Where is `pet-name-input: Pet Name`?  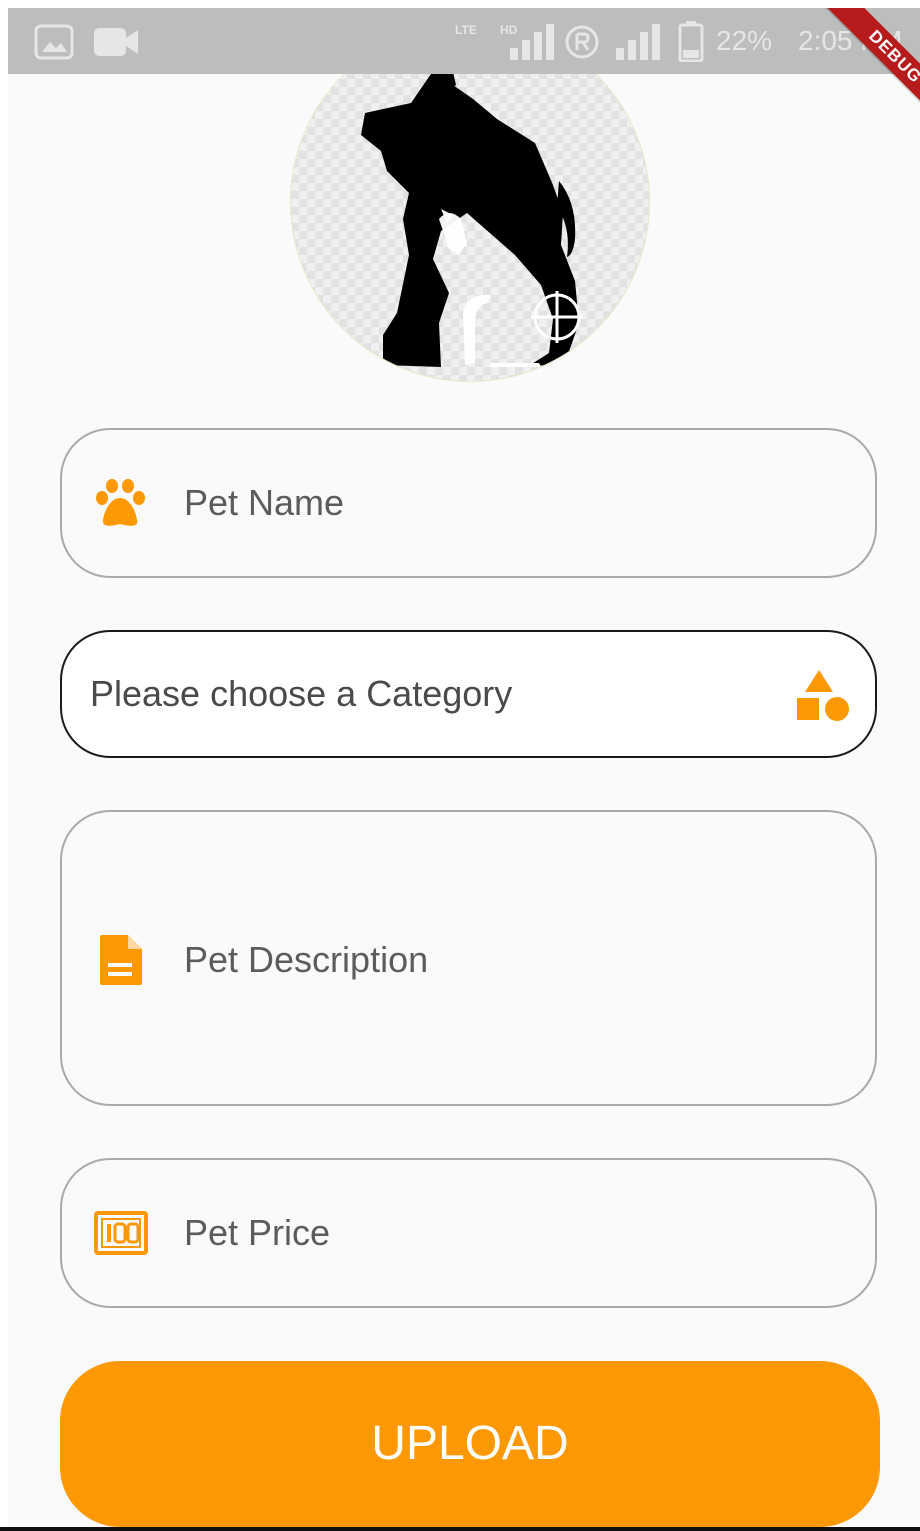 pet-name-input: Pet Name is located at coordinates (468, 503).